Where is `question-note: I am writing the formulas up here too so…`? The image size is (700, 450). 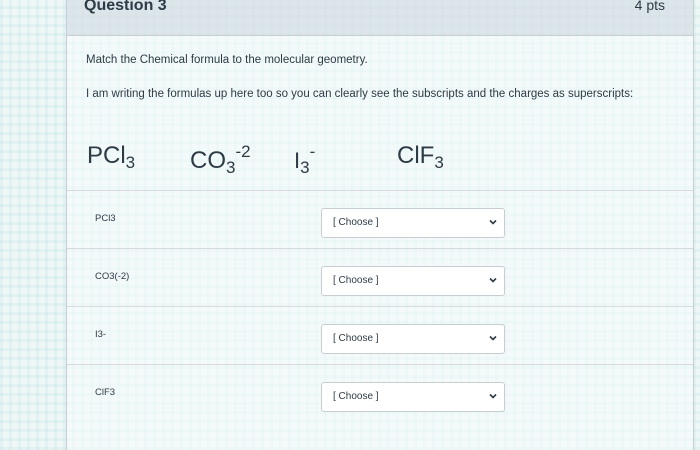 question-note: I am writing the formulas up here too so… is located at coordinates (360, 94).